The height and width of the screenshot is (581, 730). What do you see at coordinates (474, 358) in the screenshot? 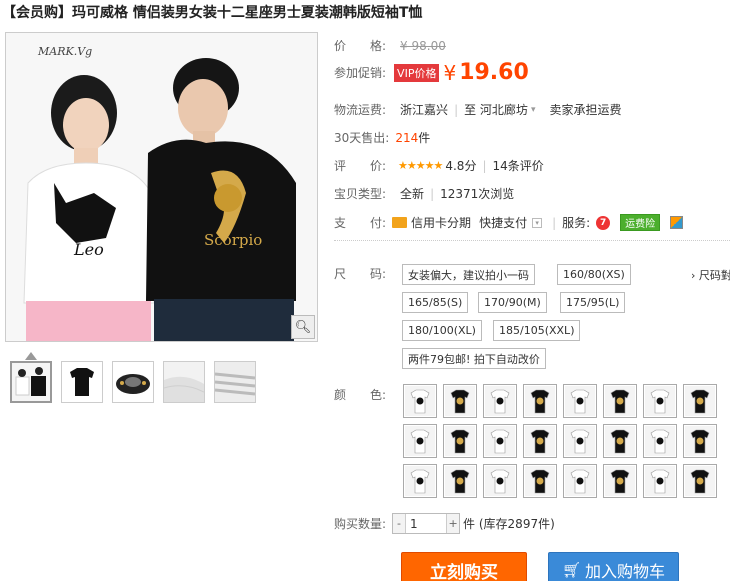
I see `bundle-promo-option: 两件79包邮! 拍下自动改价` at bounding box center [474, 358].